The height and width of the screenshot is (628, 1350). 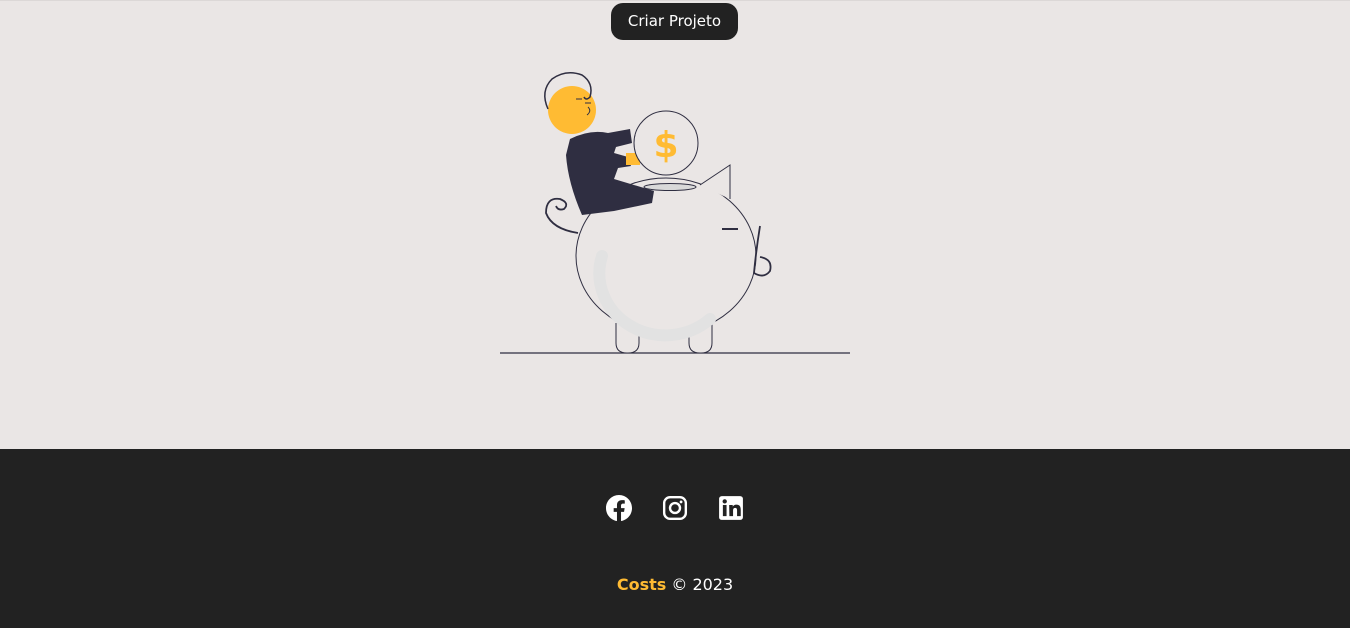 What do you see at coordinates (702, 584) in the screenshot?
I see `copyright-year: © 2023` at bounding box center [702, 584].